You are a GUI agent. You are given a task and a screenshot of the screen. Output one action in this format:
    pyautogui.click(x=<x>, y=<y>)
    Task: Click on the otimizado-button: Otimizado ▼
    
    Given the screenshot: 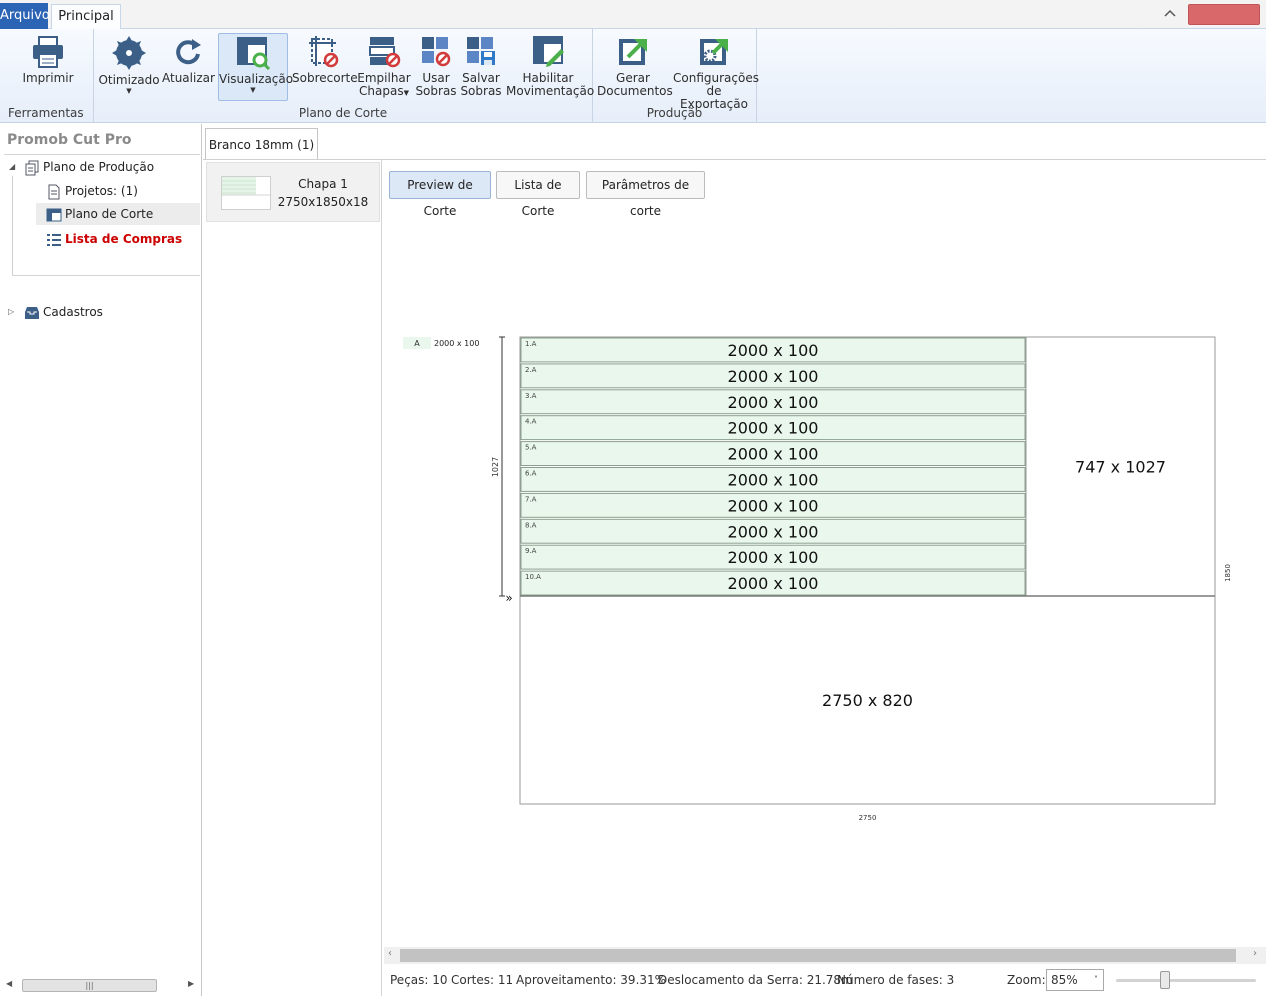 What is the action you would take?
    pyautogui.click(x=129, y=67)
    